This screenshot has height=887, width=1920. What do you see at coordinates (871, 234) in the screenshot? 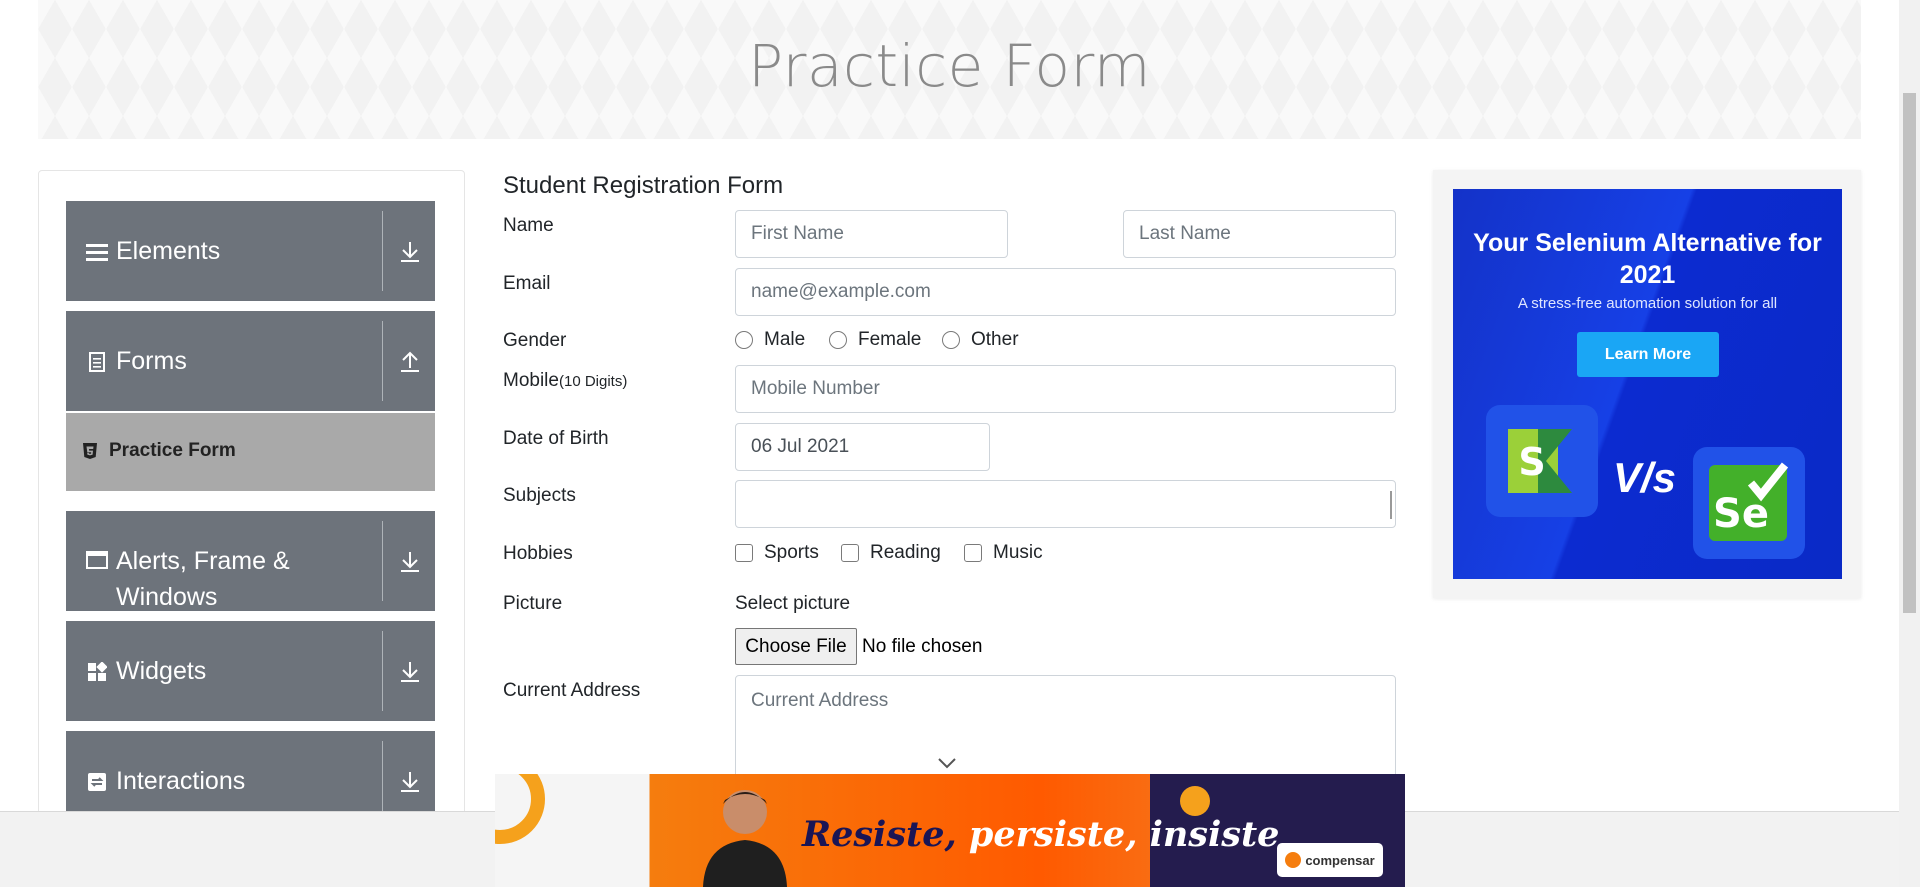
I see `first-name-input: First Name` at bounding box center [871, 234].